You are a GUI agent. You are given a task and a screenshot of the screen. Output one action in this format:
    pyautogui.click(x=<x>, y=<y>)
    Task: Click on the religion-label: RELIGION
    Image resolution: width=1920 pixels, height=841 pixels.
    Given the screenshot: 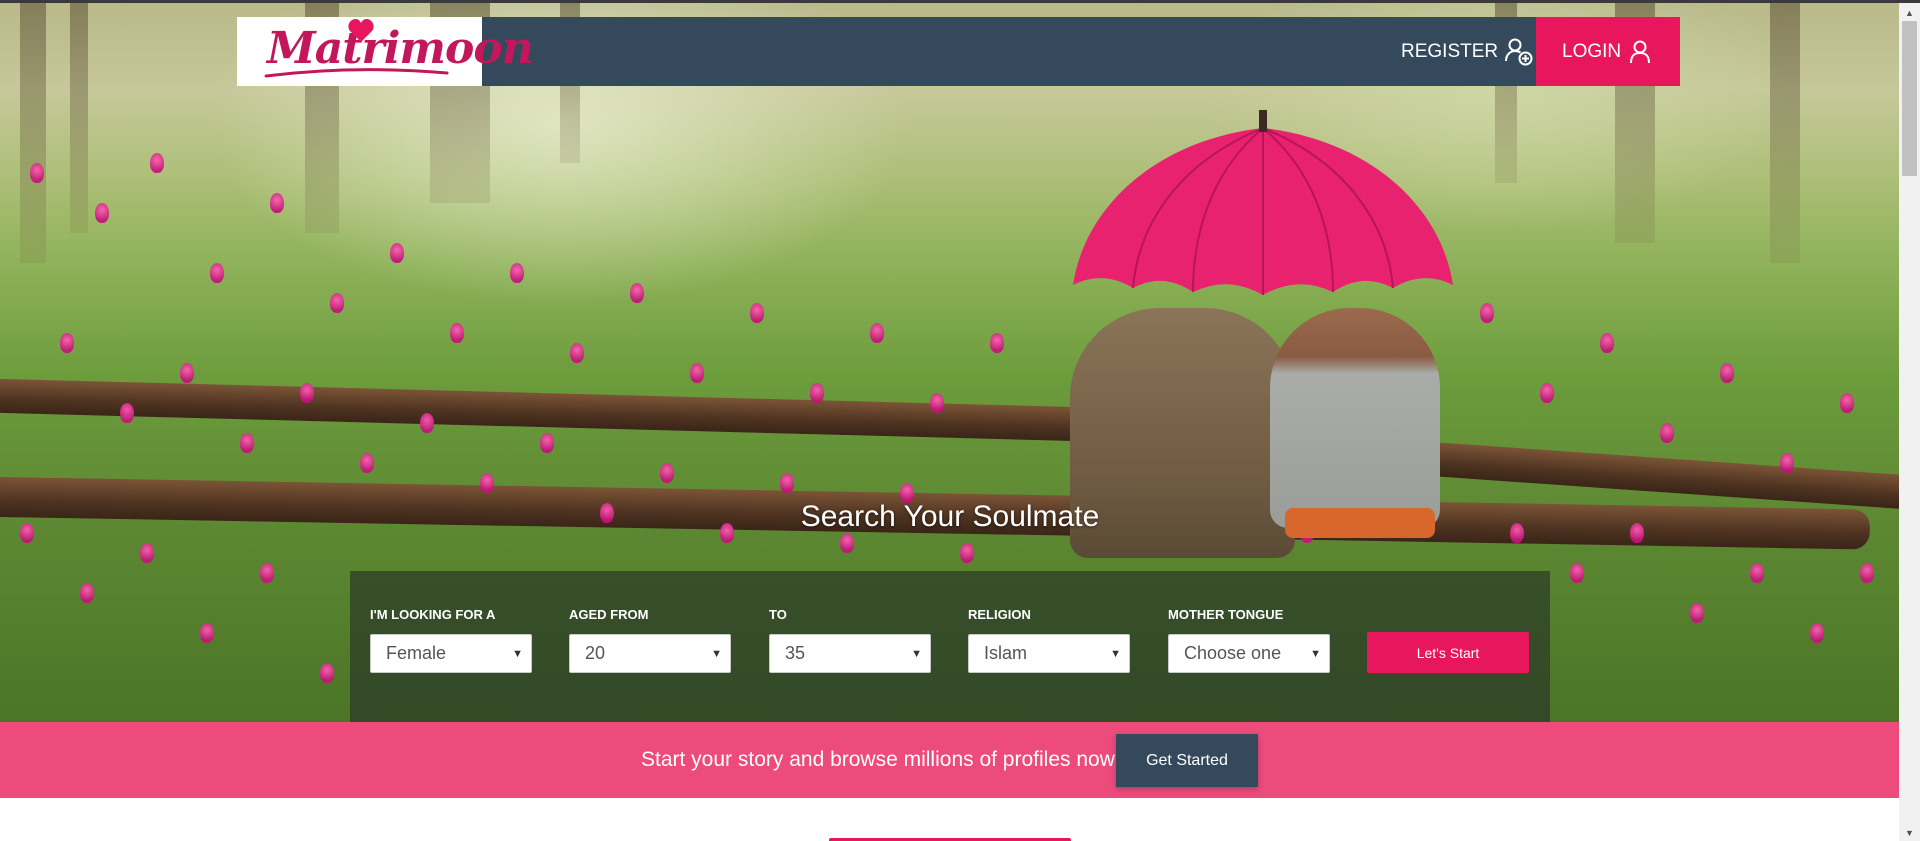 What is the action you would take?
    pyautogui.click(x=999, y=614)
    